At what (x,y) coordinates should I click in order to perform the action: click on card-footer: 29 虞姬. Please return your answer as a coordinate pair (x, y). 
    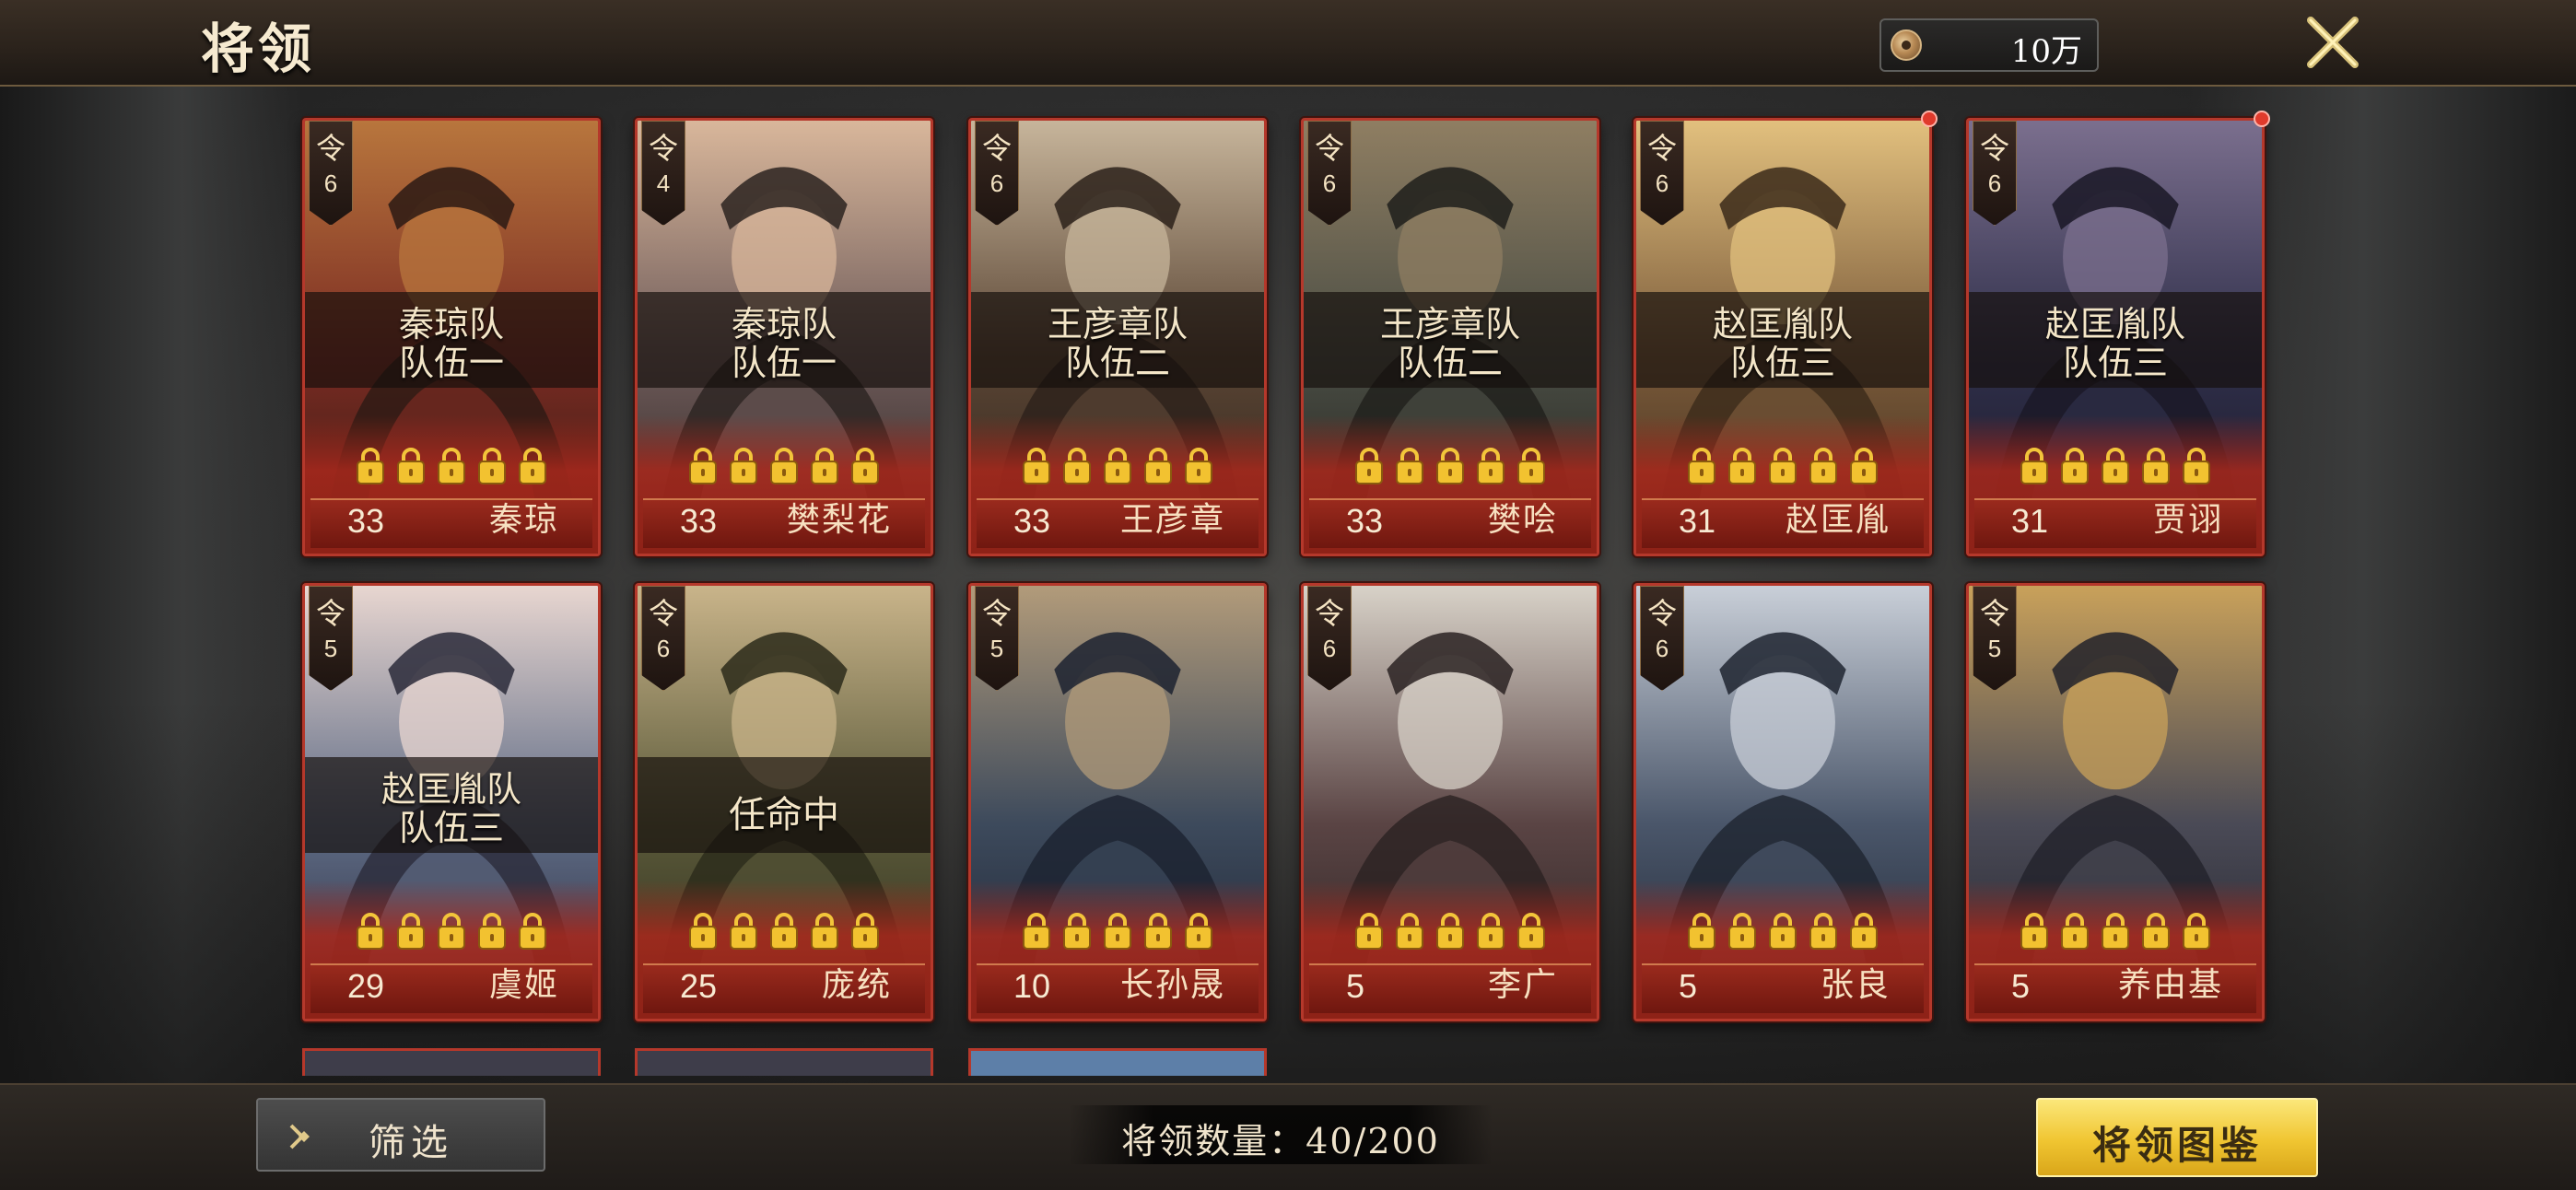
    Looking at the image, I should click on (451, 988).